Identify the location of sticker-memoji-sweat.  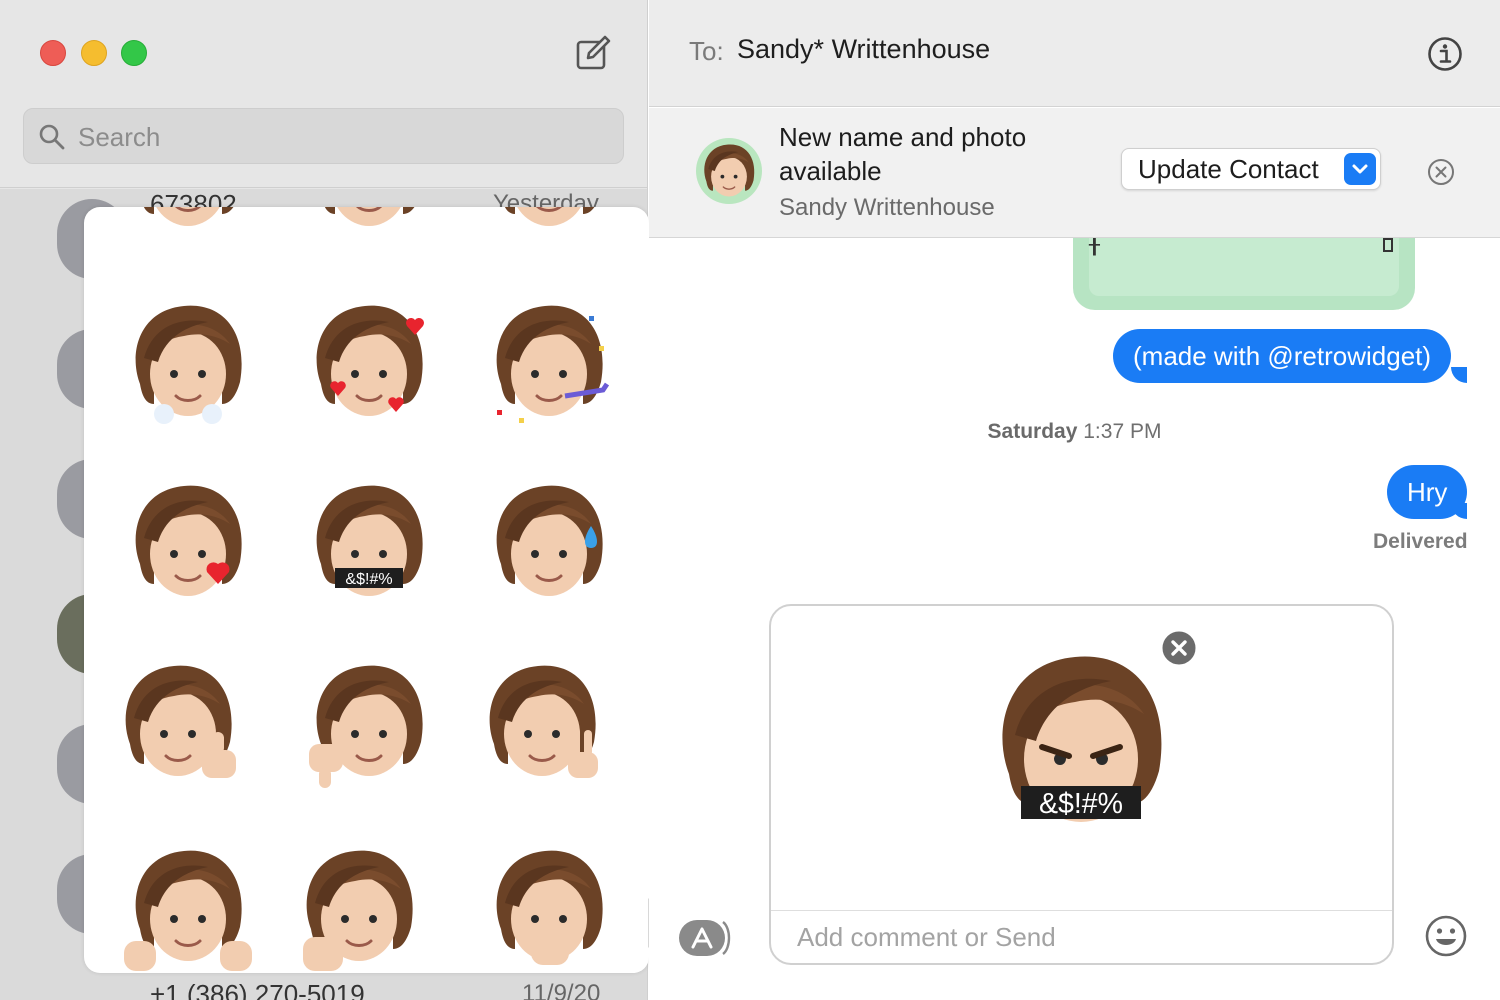
(549, 542).